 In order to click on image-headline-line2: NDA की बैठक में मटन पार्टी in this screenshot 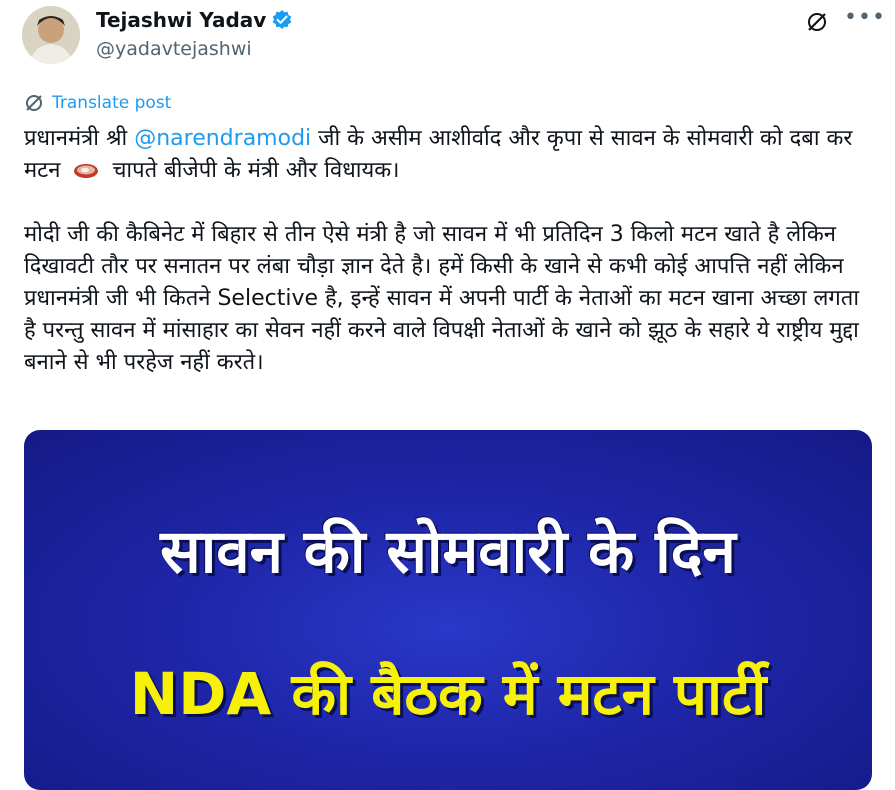, I will do `click(448, 694)`.